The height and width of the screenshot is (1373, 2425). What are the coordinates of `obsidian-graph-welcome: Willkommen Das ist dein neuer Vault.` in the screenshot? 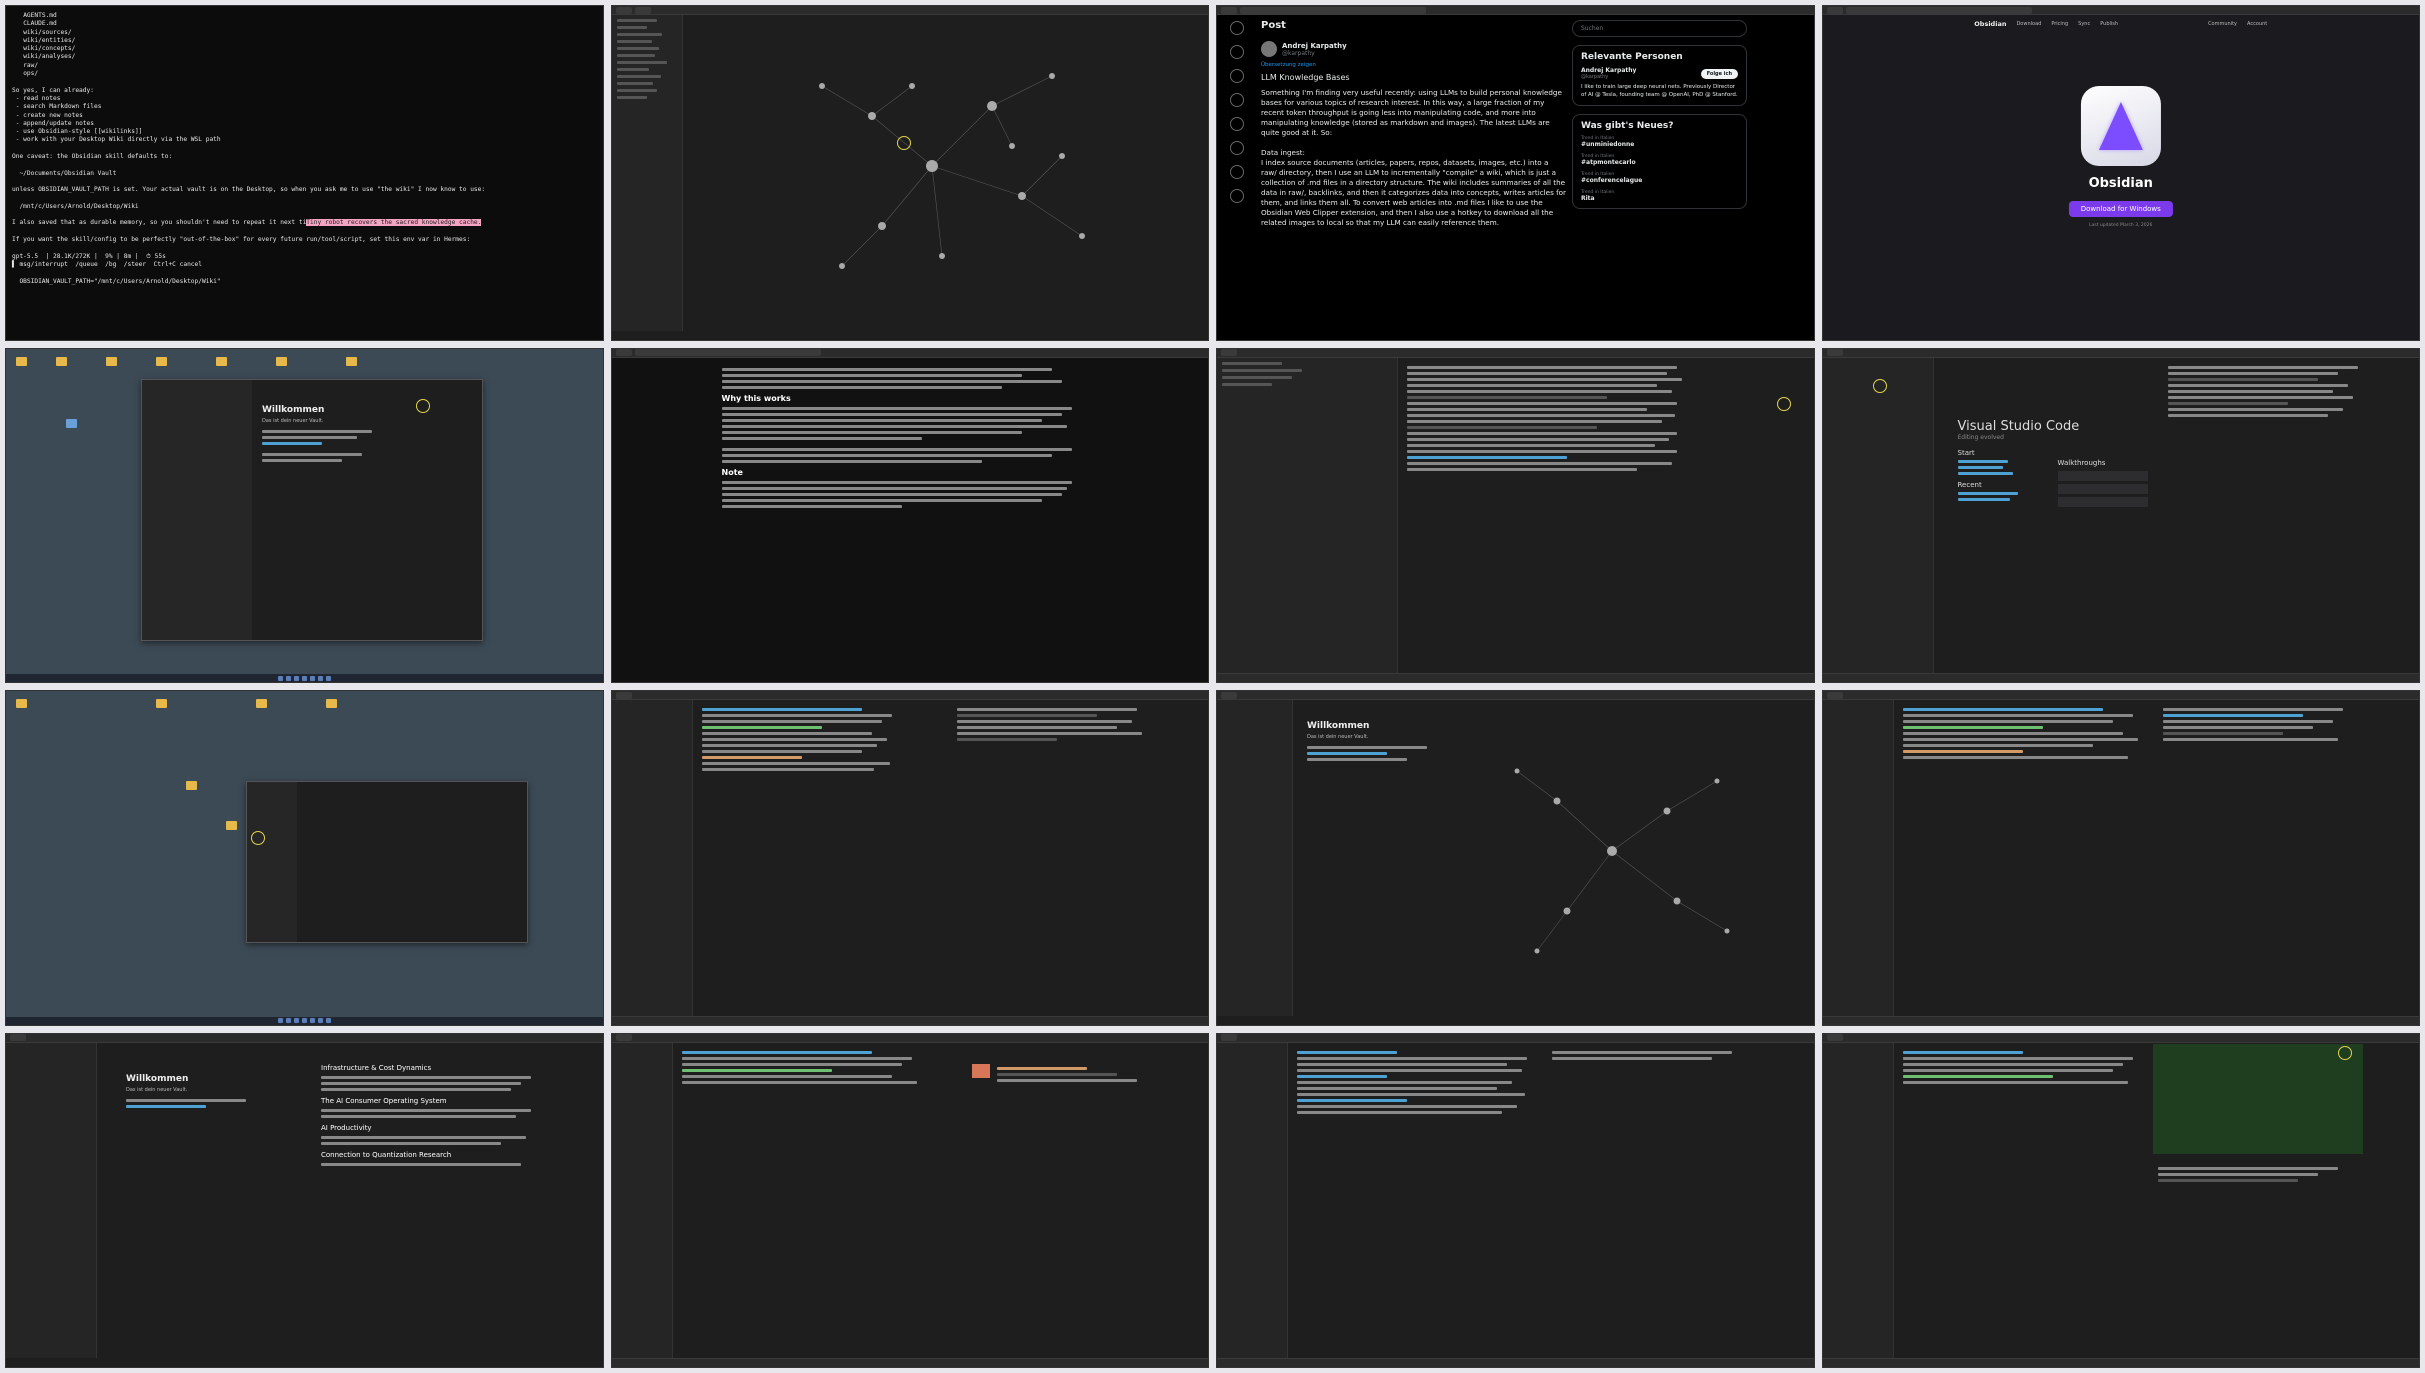 It's located at (1515, 858).